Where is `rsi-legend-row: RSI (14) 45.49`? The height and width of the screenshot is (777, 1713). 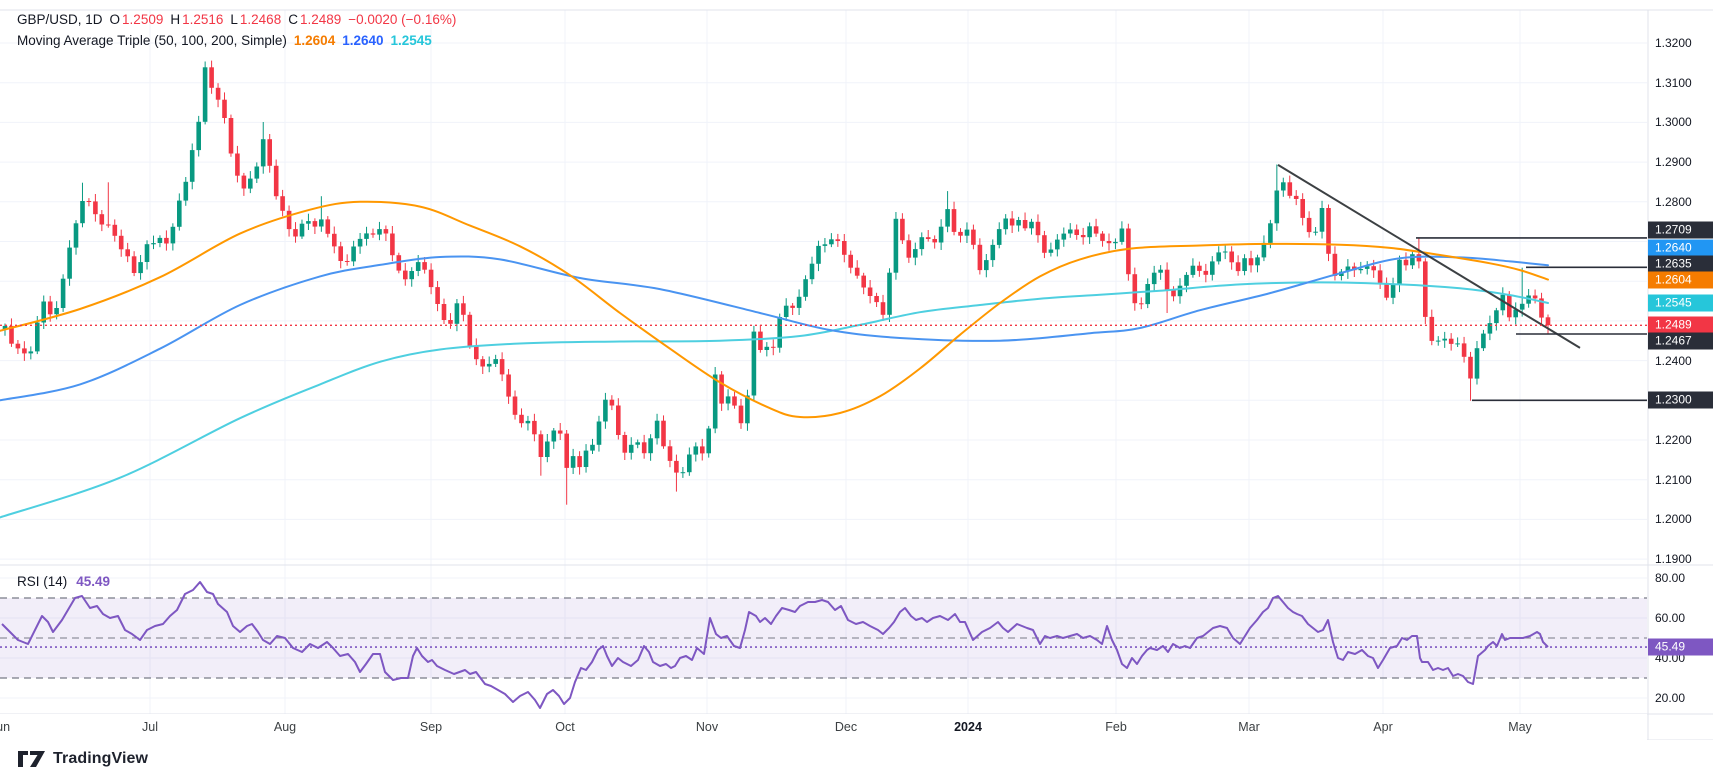 rsi-legend-row: RSI (14) 45.49 is located at coordinates (63, 581).